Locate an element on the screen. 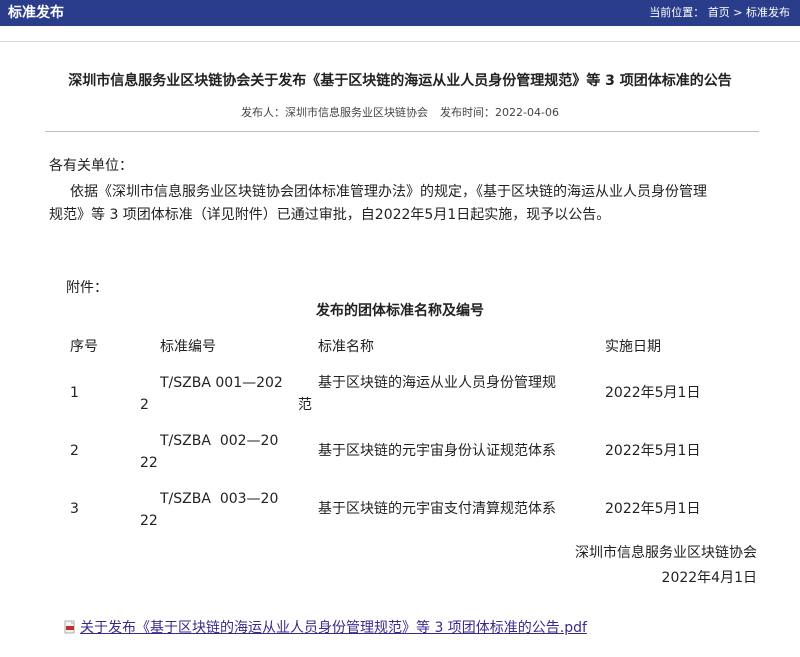 This screenshot has height=657, width=800. row2-date: 2022年5月1日 is located at coordinates (653, 451).